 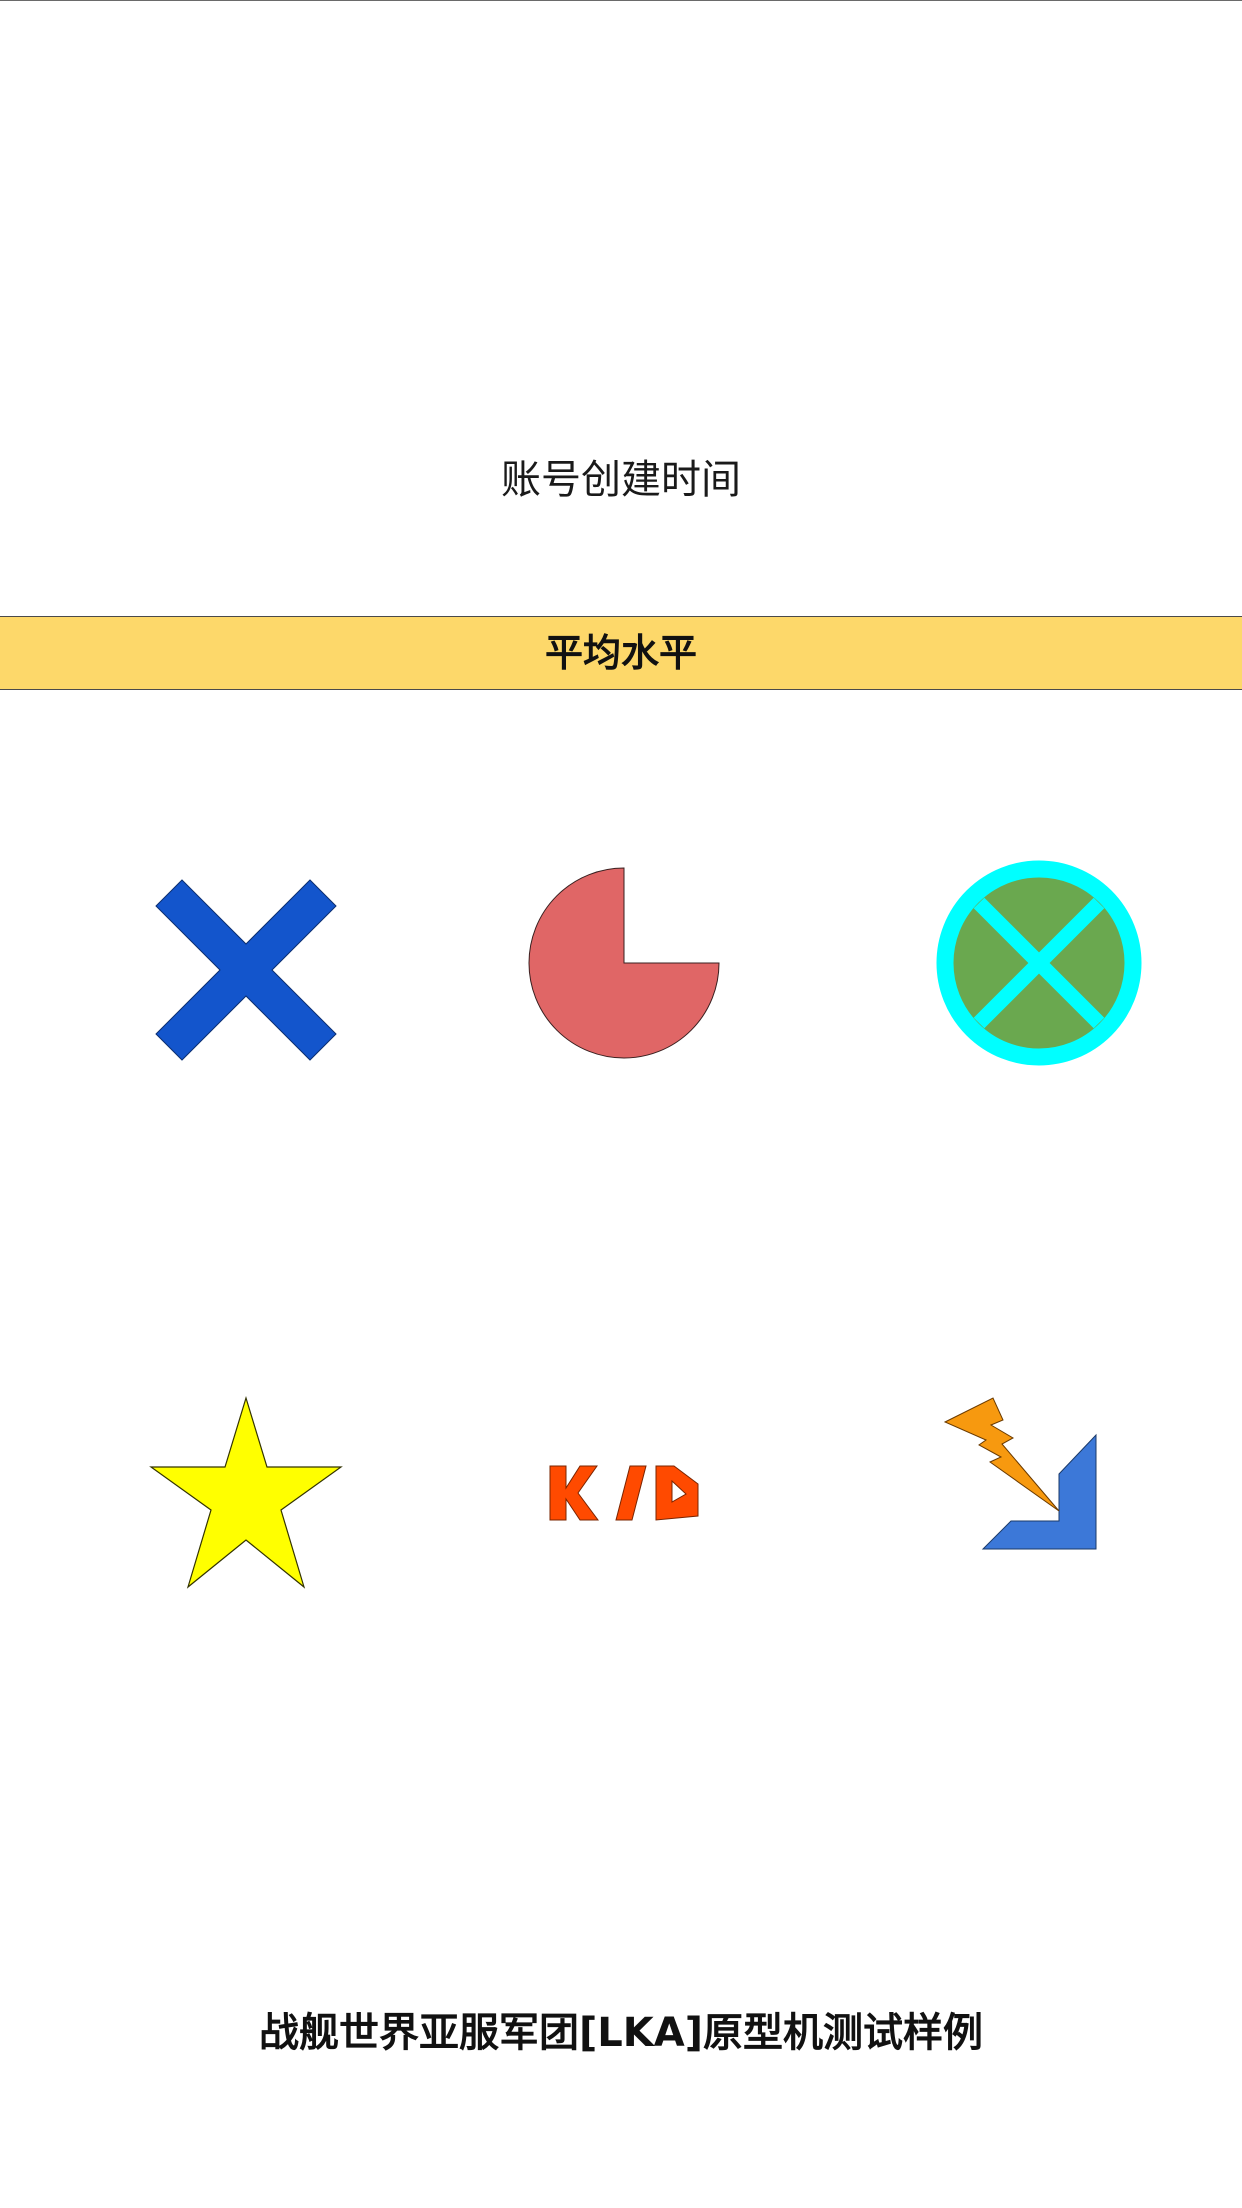 I want to click on kd-ratio-icon, so click(x=622, y=1488).